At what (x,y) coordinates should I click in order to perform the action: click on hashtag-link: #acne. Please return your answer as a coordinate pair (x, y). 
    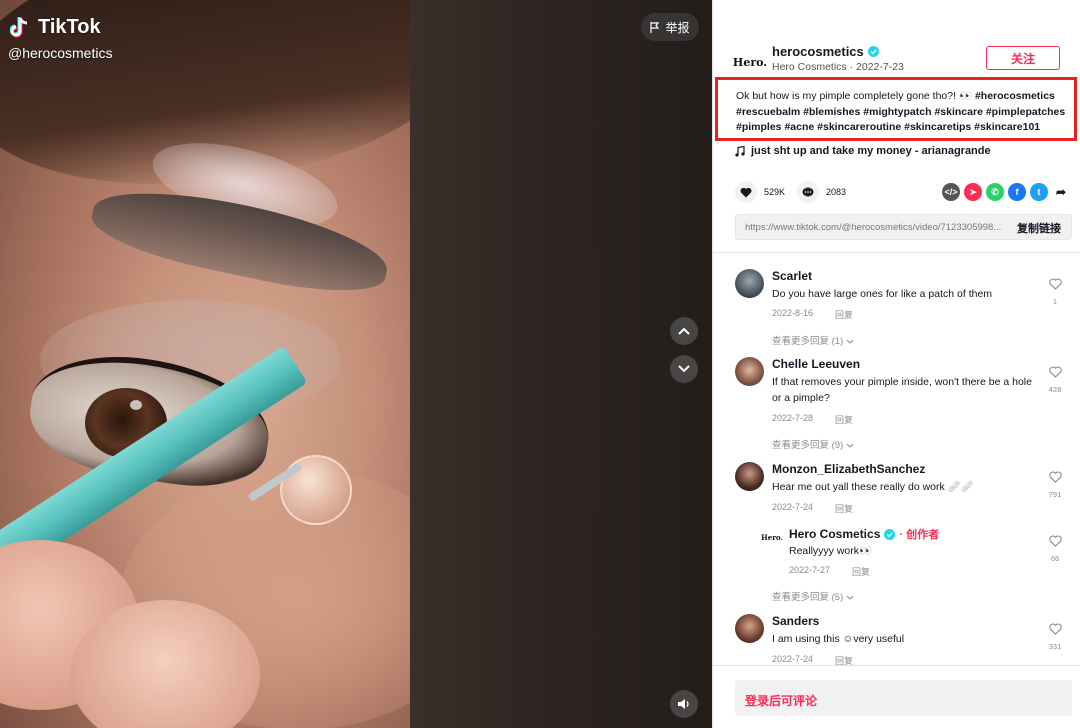
    Looking at the image, I should click on (799, 127).